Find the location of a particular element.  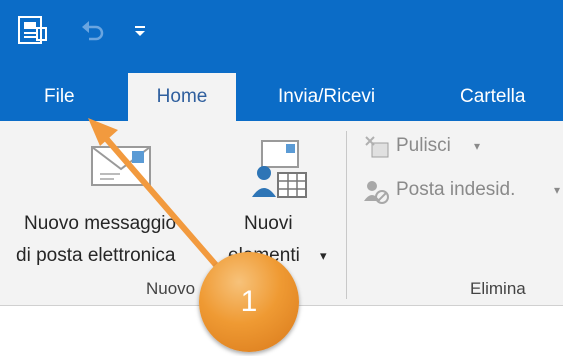

annotation-step-badge: 1 is located at coordinates (249, 302).